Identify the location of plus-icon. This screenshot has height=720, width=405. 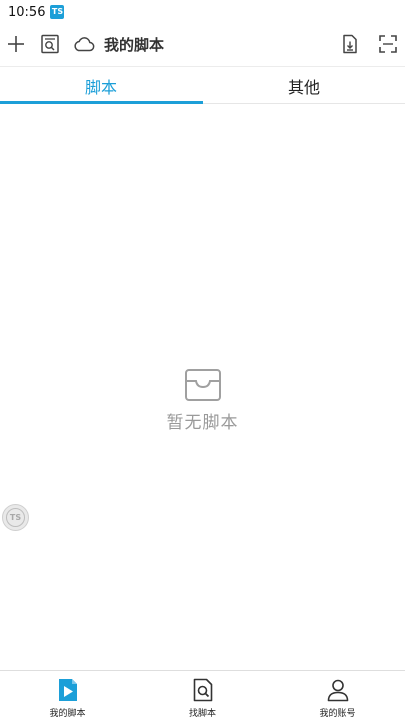
(16, 44).